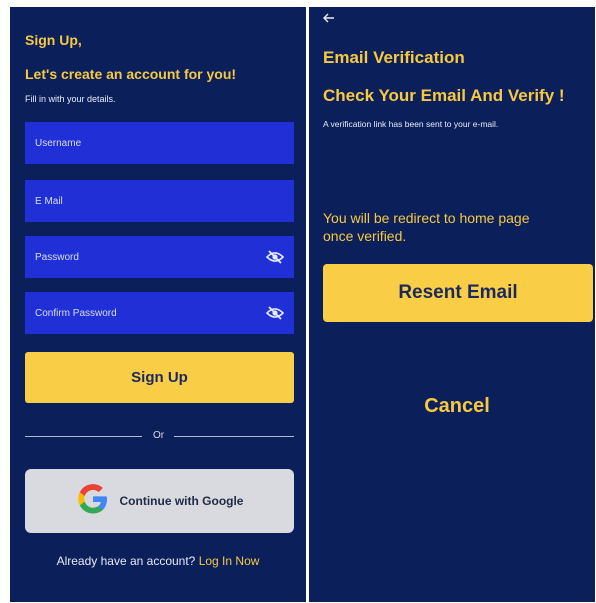 The width and height of the screenshot is (596, 603). I want to click on verification-subtitle: Check Your Email And Verify !, so click(444, 95).